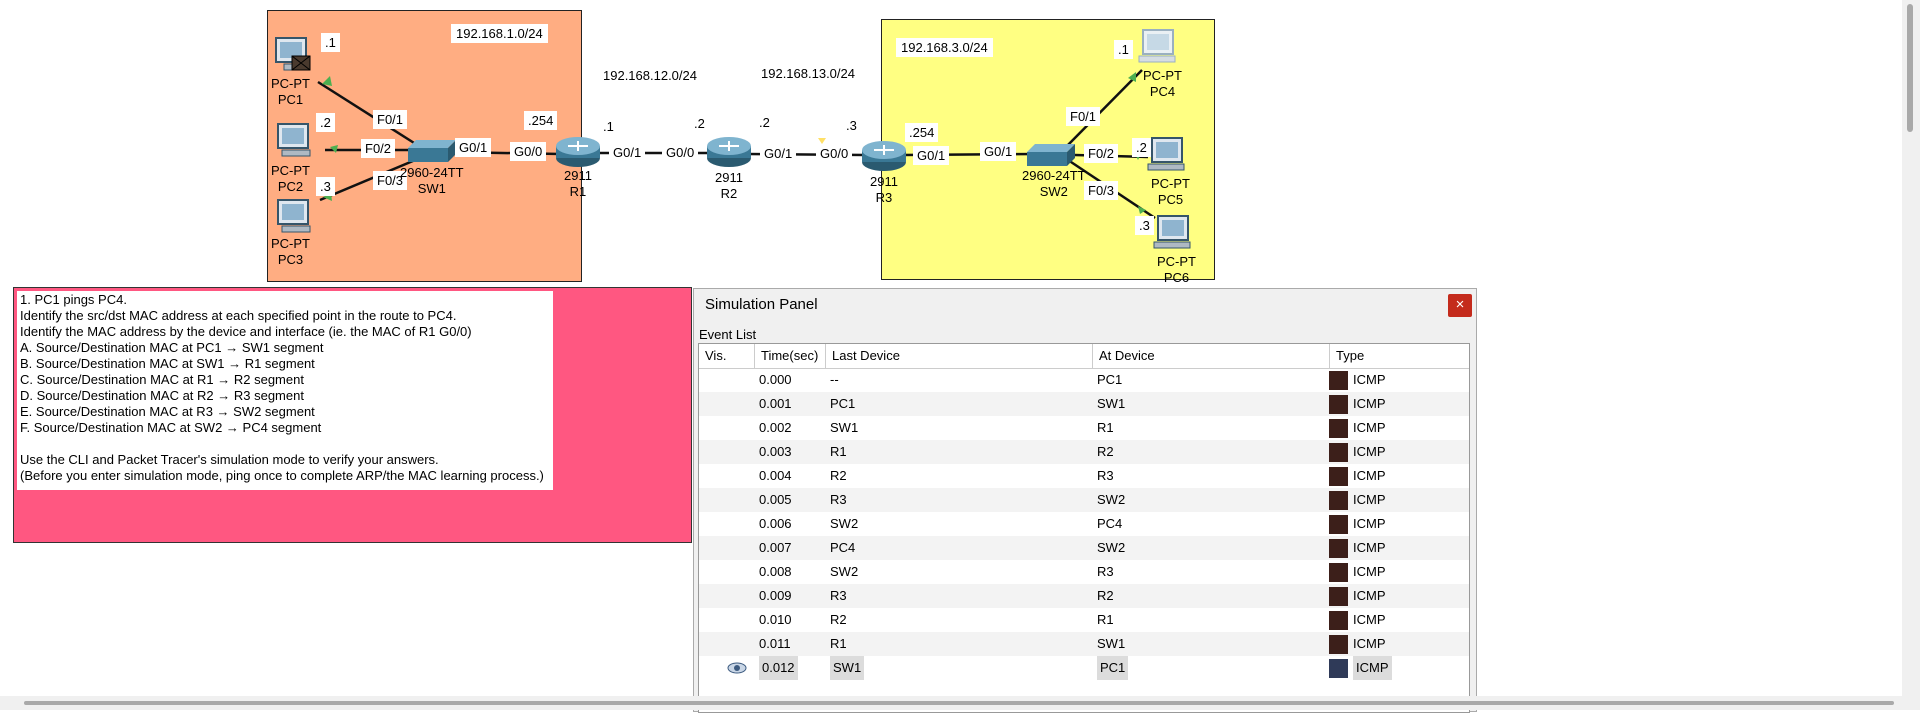 This screenshot has width=1920, height=713. What do you see at coordinates (838, 619) in the screenshot?
I see `event-last-device: R2` at bounding box center [838, 619].